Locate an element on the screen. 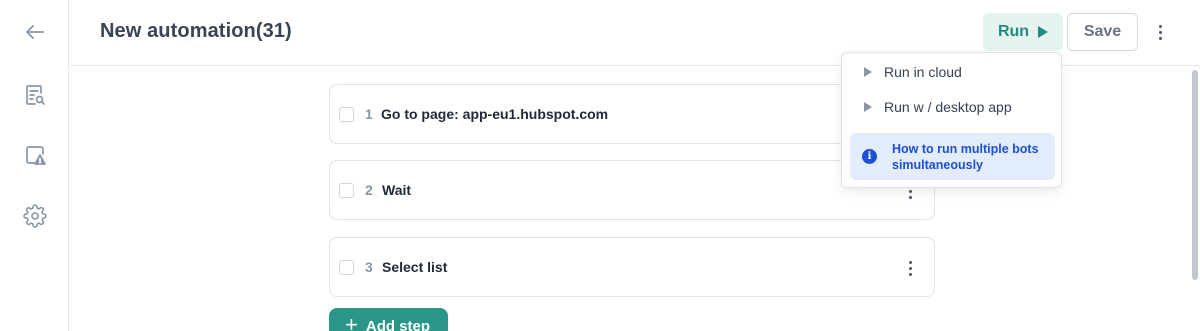 This screenshot has width=1200, height=331. step-card: 3 Select list is located at coordinates (632, 267).